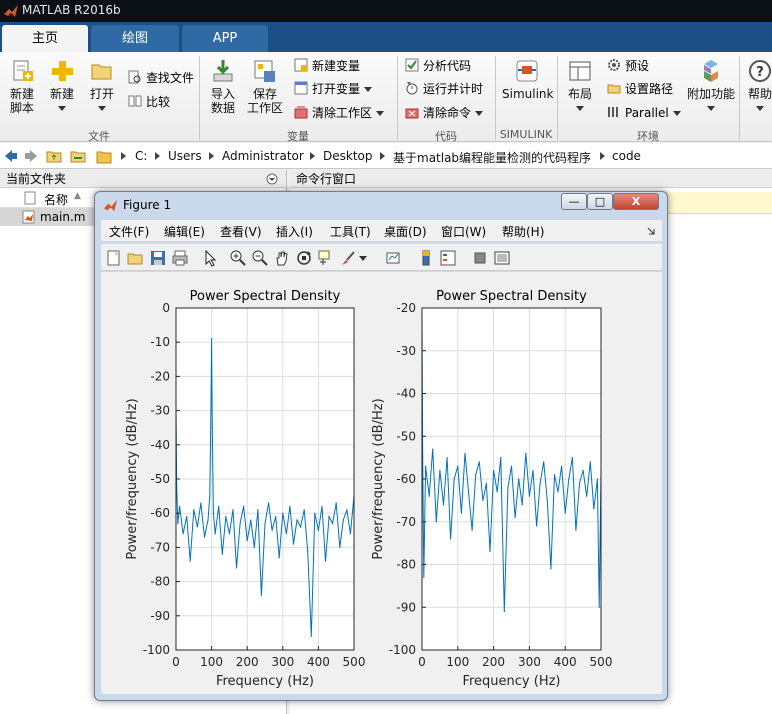 Image resolution: width=772 pixels, height=714 pixels. I want to click on y-tick-label: -90, so click(160, 616).